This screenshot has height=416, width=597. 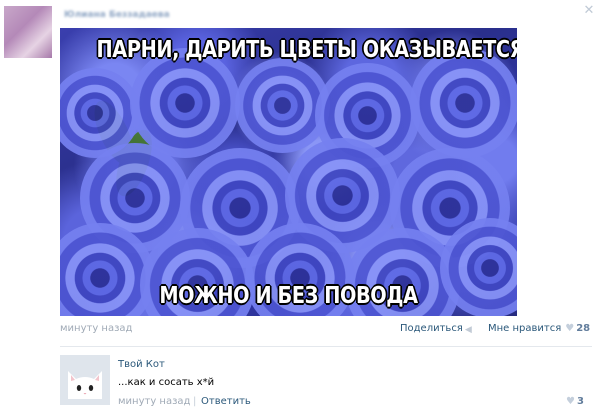 I want to click on comment-like-button: ♥ 3, so click(x=575, y=401).